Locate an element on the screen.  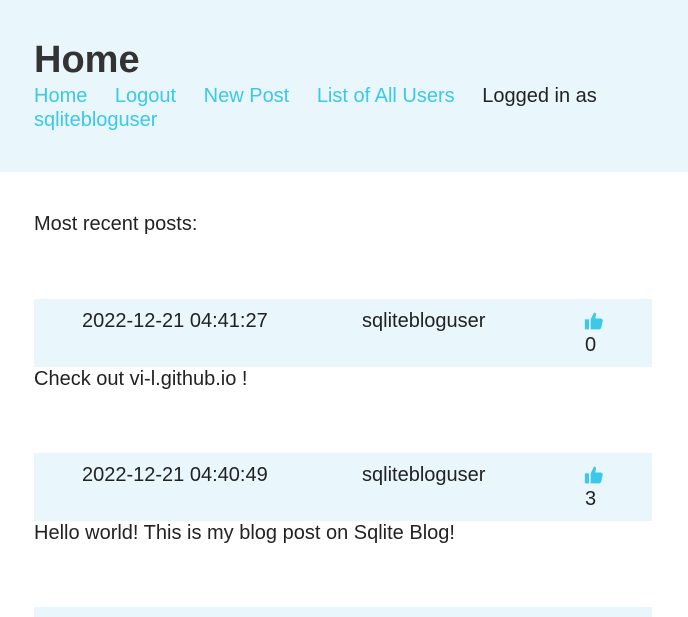
recent-posts-label: Most recent posts: is located at coordinates (116, 224).